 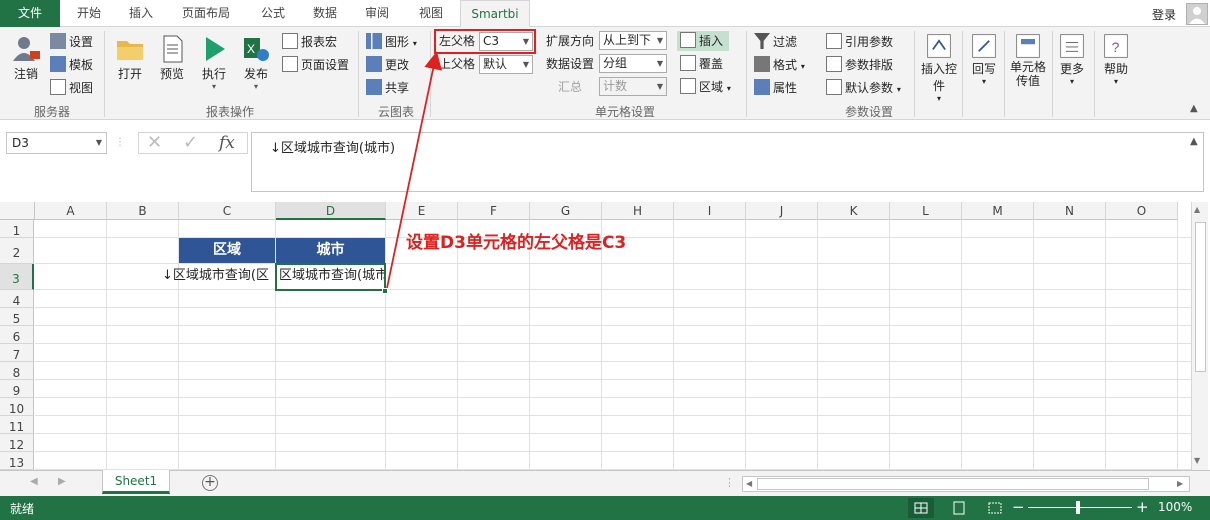 What do you see at coordinates (1028, 60) in the screenshot?
I see `cell-pass-button: 单元格传值` at bounding box center [1028, 60].